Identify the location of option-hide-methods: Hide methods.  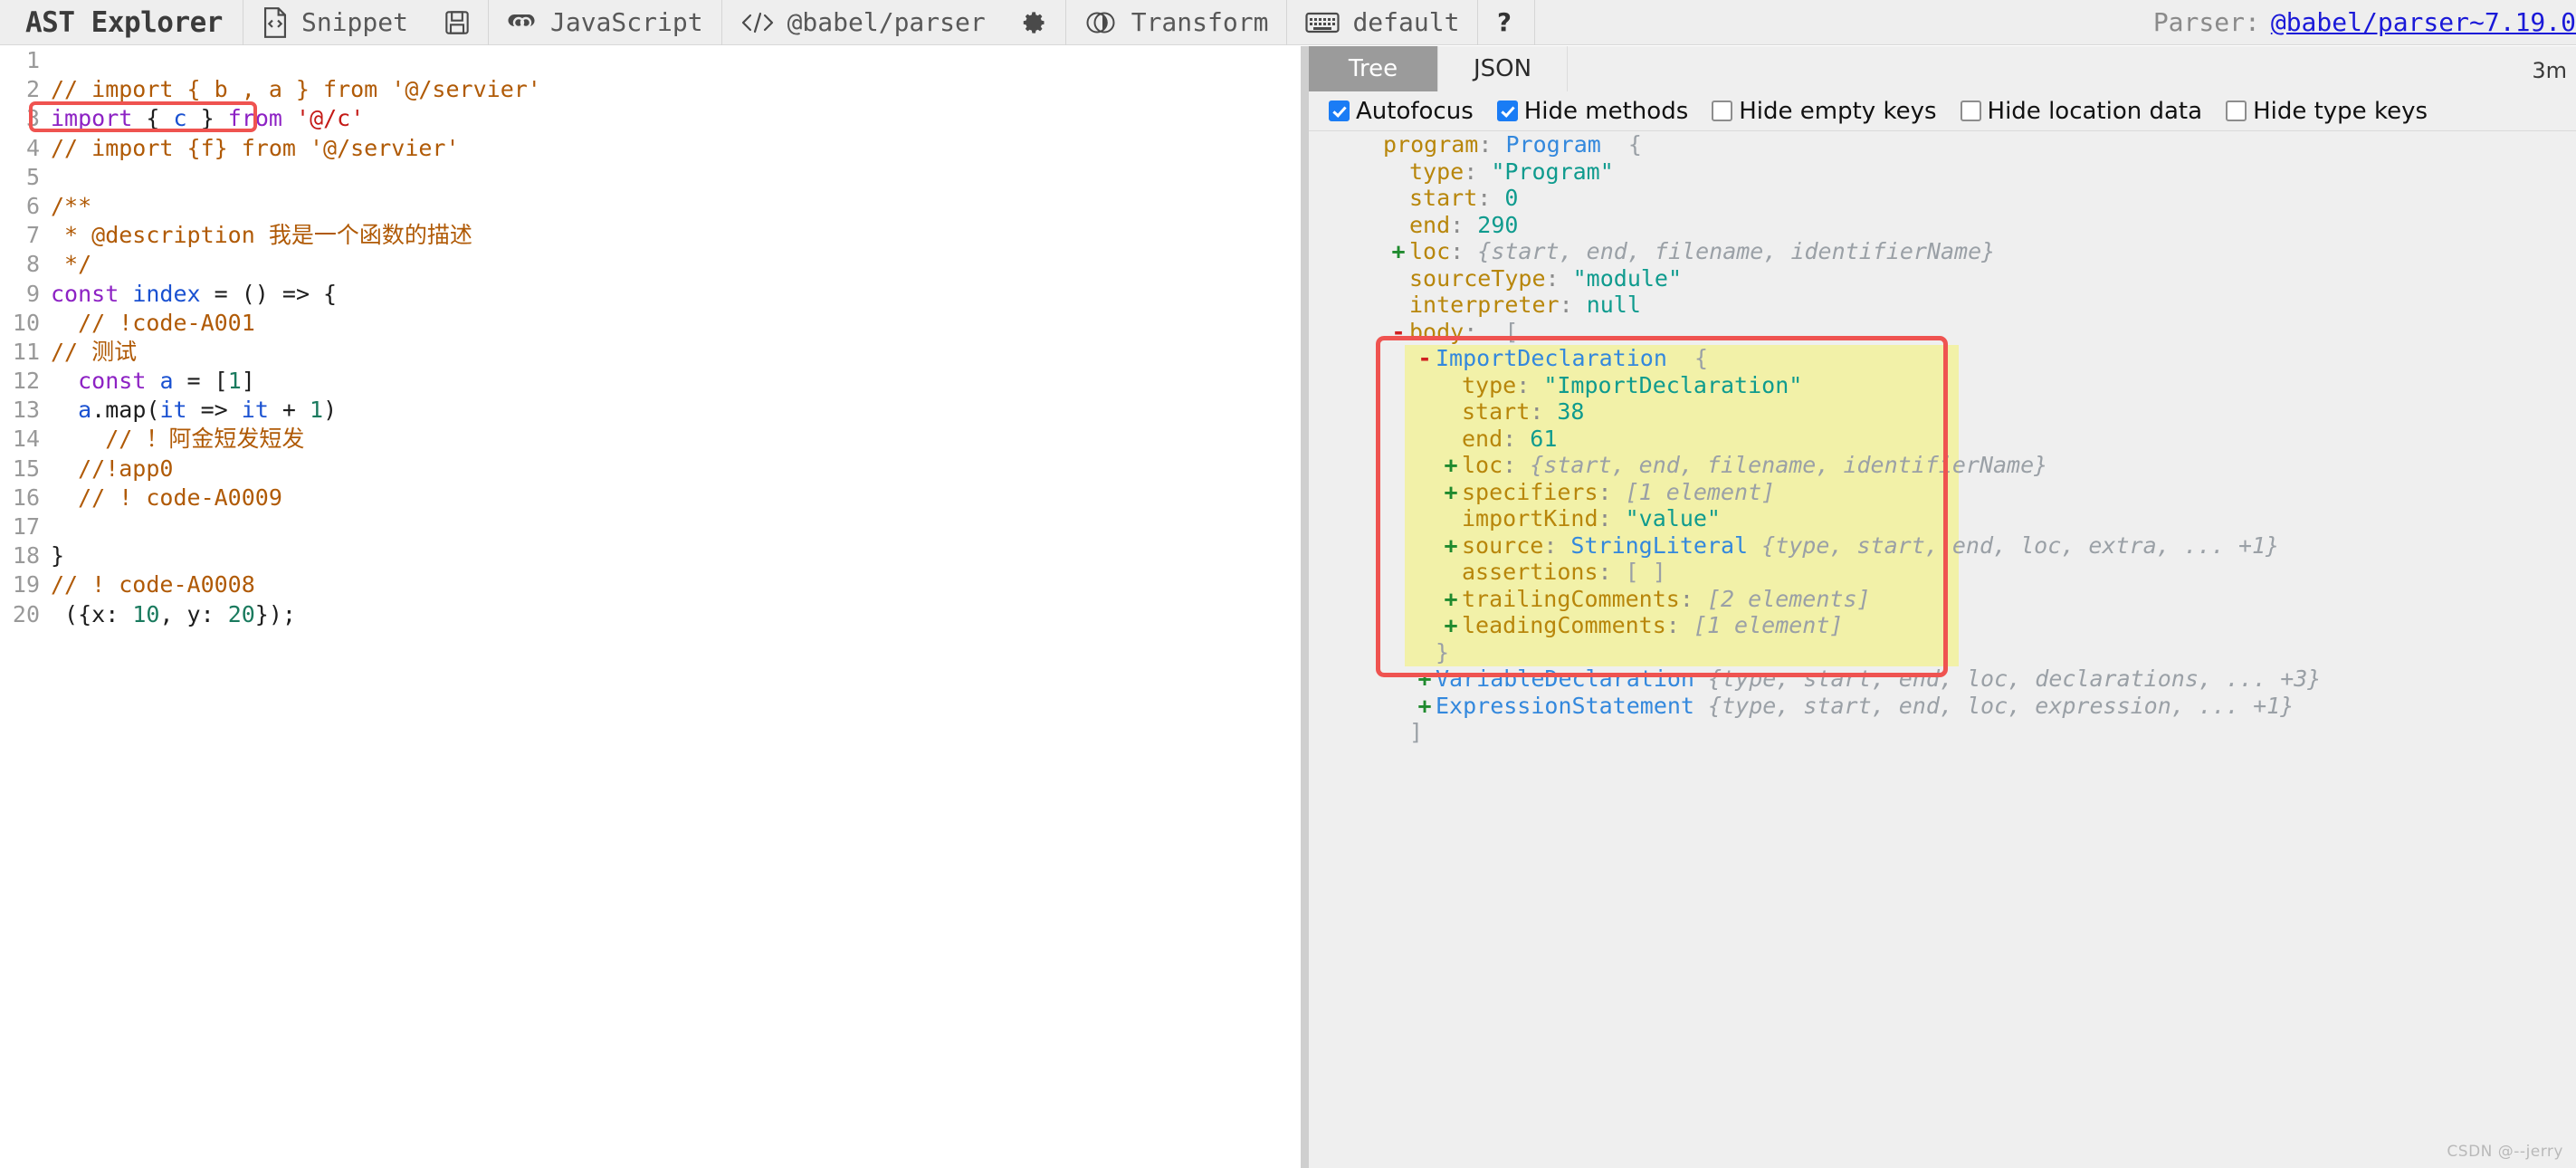
(1592, 111).